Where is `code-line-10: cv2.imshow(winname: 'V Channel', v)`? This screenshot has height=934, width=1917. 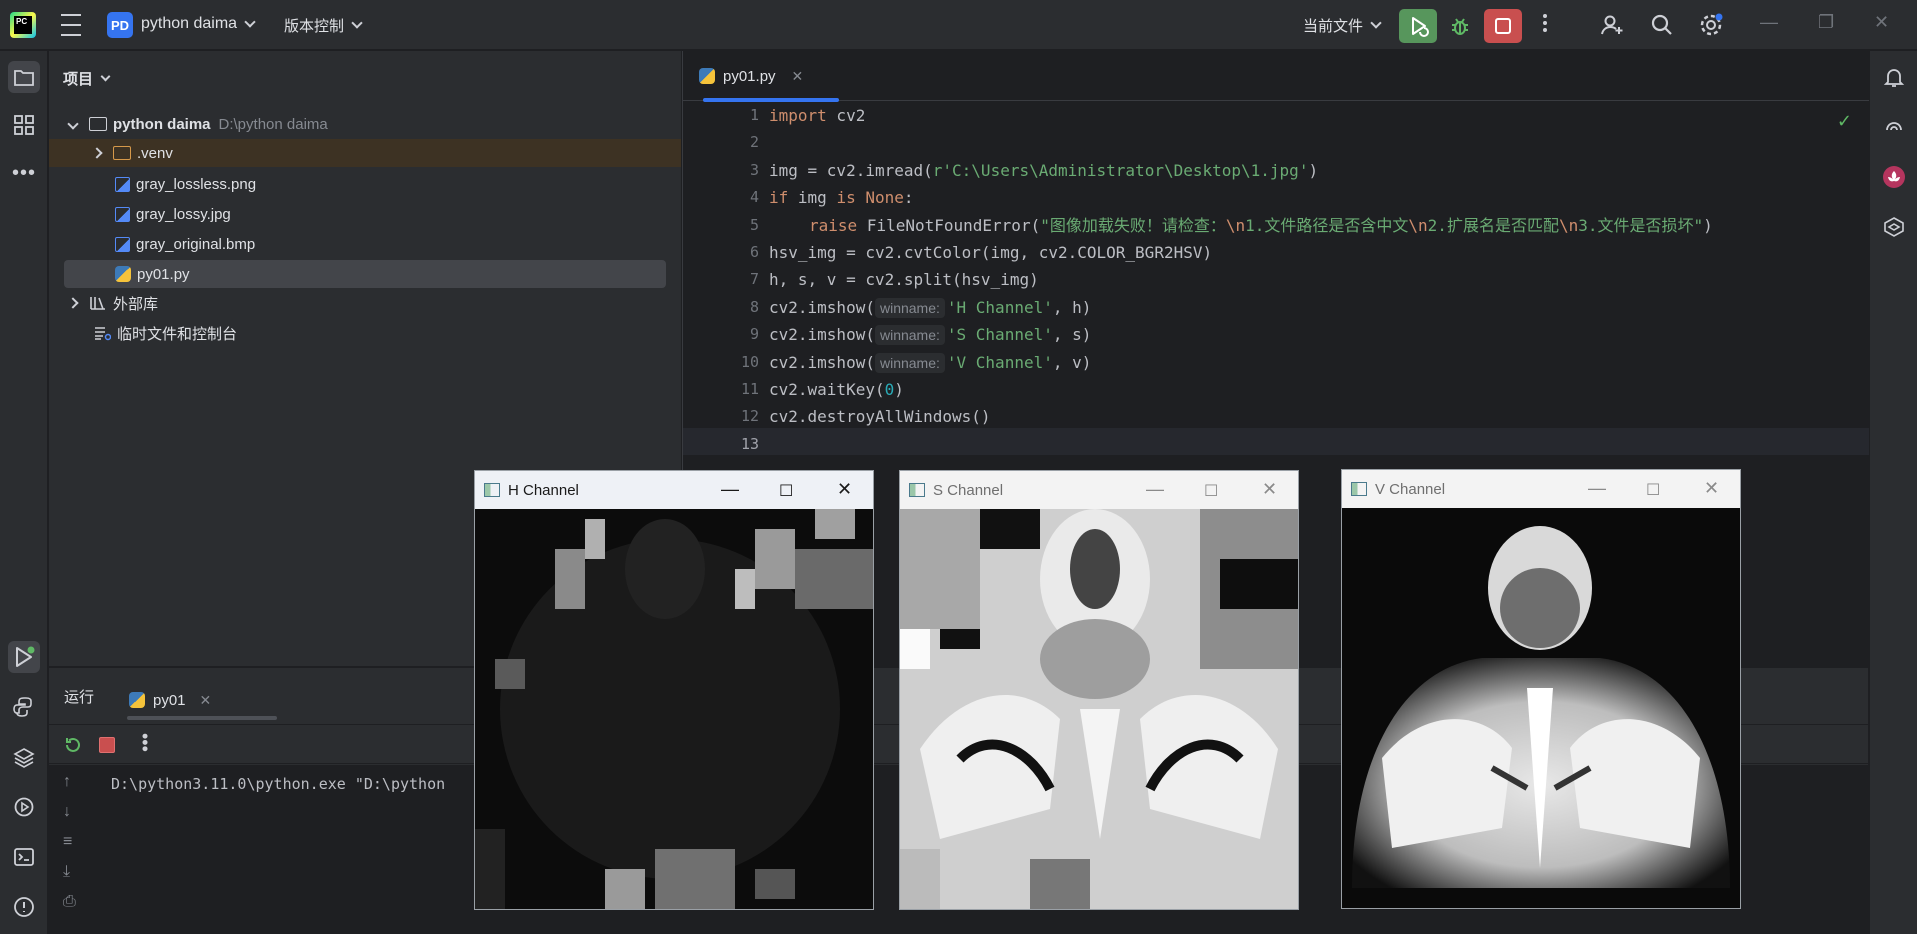
code-line-10: cv2.imshow(winname: 'V Channel', v) is located at coordinates (930, 362).